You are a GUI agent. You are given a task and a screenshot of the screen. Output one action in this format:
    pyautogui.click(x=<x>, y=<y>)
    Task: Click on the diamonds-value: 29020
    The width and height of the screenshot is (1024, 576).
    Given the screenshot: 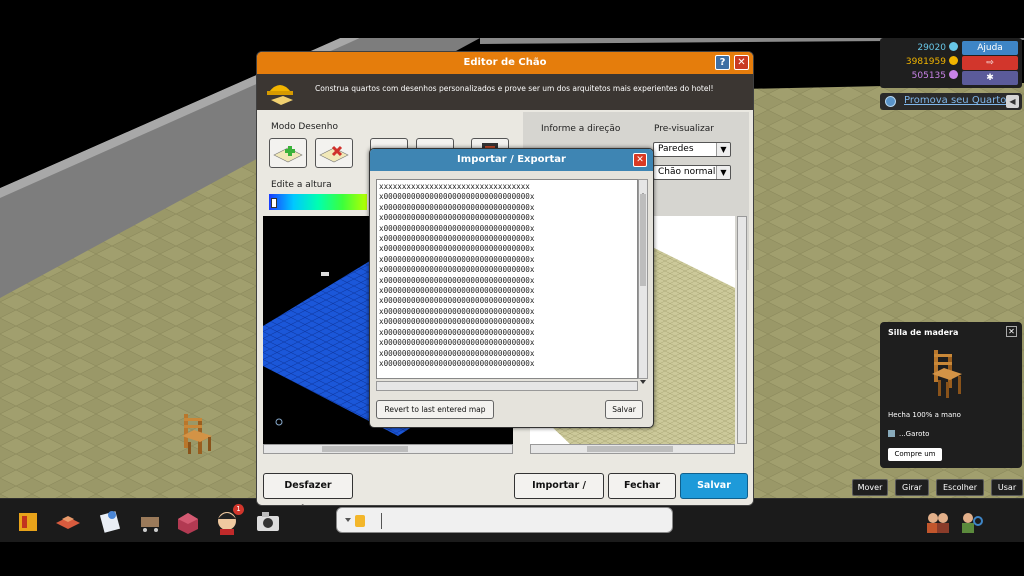 What is the action you would take?
    pyautogui.click(x=931, y=48)
    